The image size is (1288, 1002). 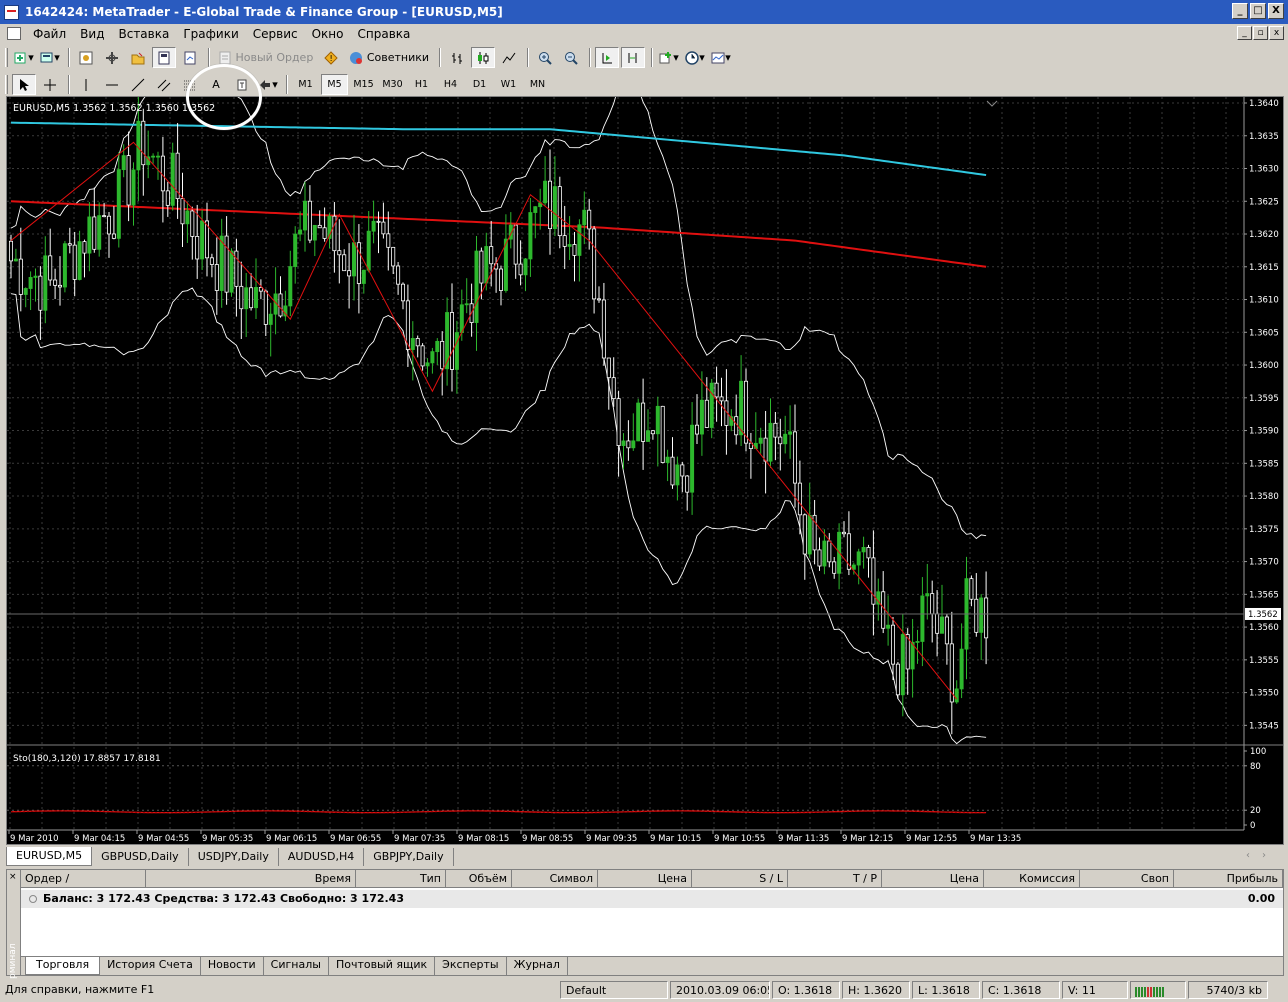 I want to click on menu-insert: Вставка, so click(x=143, y=34).